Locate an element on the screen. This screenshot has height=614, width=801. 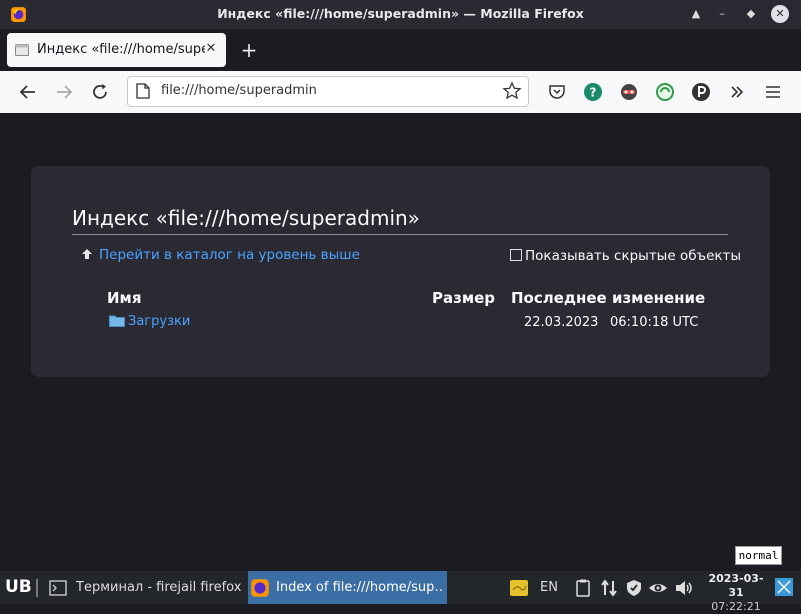
hamburger-menu-icon is located at coordinates (773, 92).